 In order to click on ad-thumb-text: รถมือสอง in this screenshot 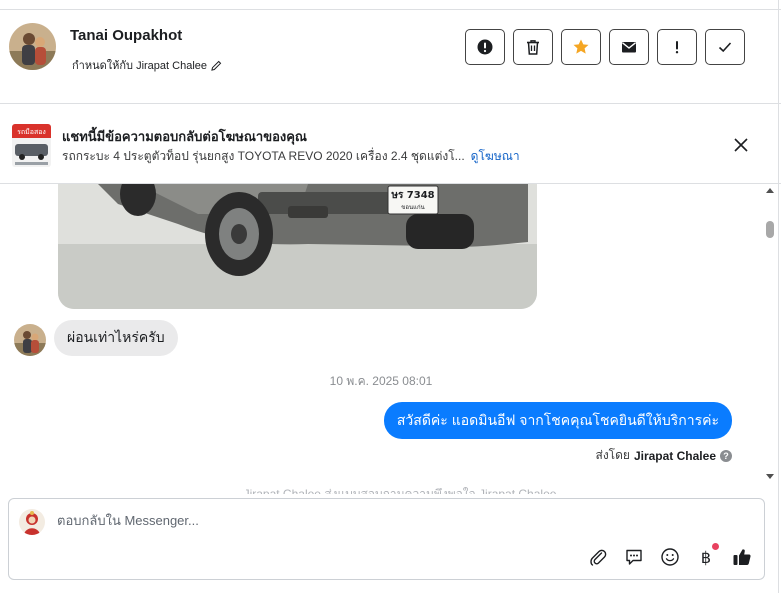, I will do `click(31, 132)`.